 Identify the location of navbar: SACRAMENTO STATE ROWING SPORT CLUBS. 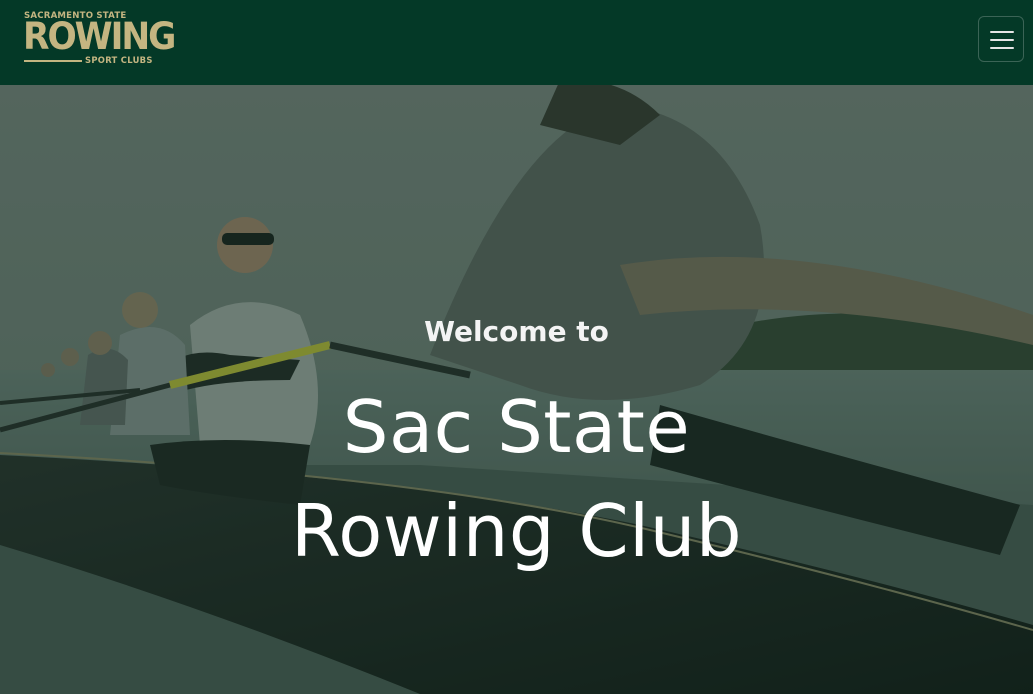
(516, 42).